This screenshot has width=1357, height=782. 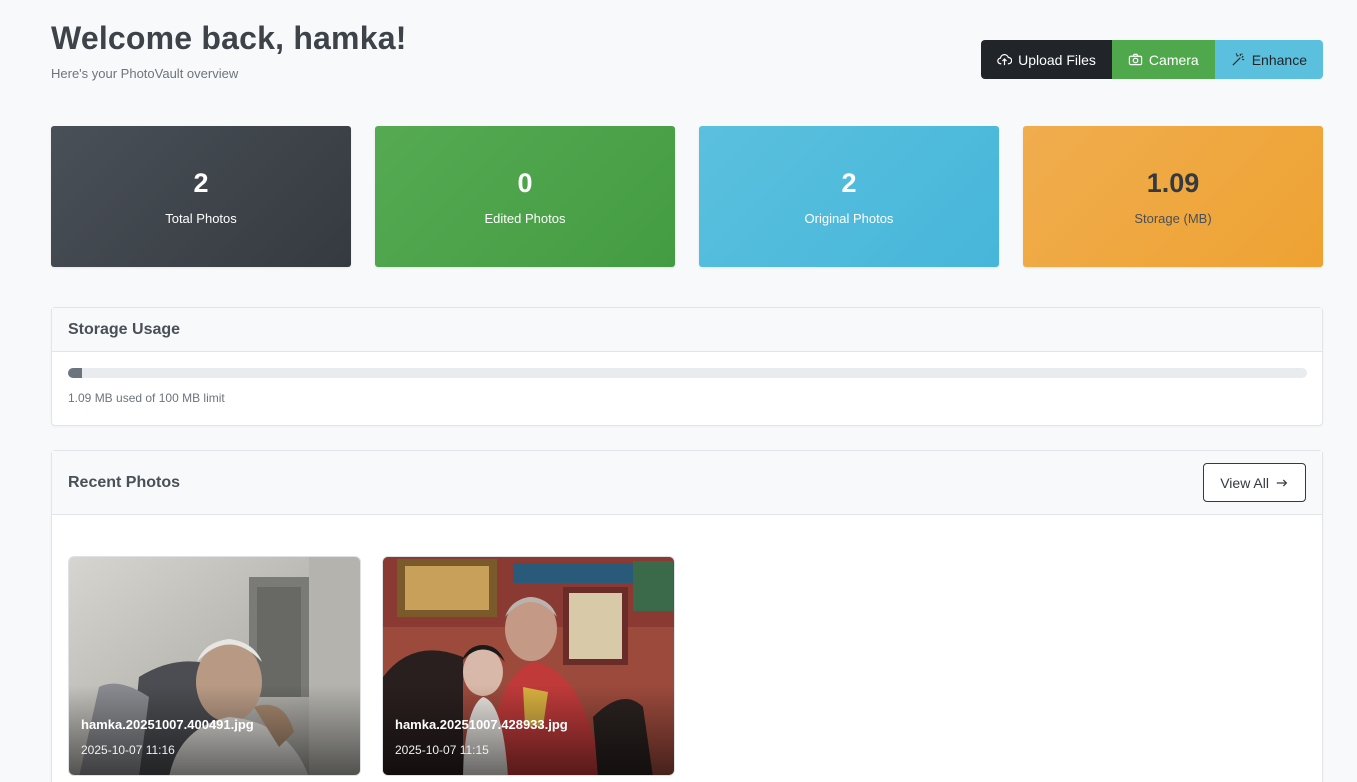 I want to click on camera-button: Camera, so click(x=1163, y=59).